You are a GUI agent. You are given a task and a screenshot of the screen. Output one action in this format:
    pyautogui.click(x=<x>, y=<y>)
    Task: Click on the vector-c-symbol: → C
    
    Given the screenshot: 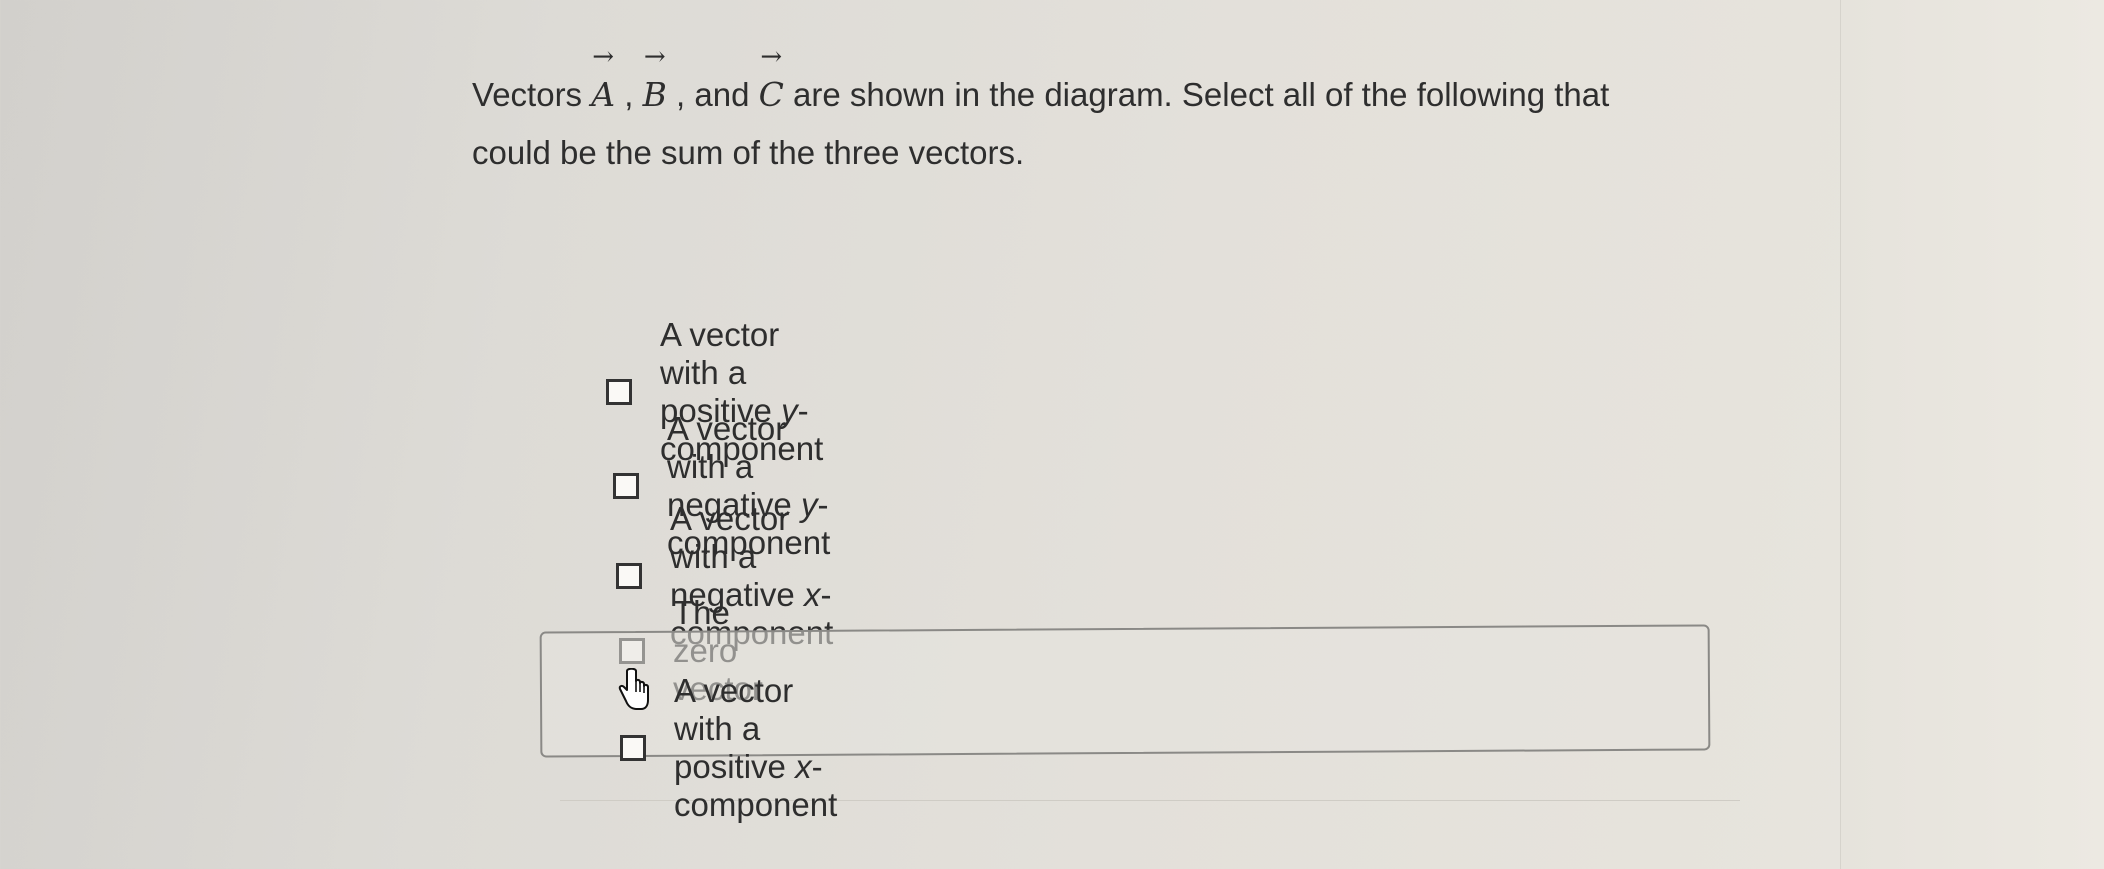 What is the action you would take?
    pyautogui.click(x=771, y=84)
    